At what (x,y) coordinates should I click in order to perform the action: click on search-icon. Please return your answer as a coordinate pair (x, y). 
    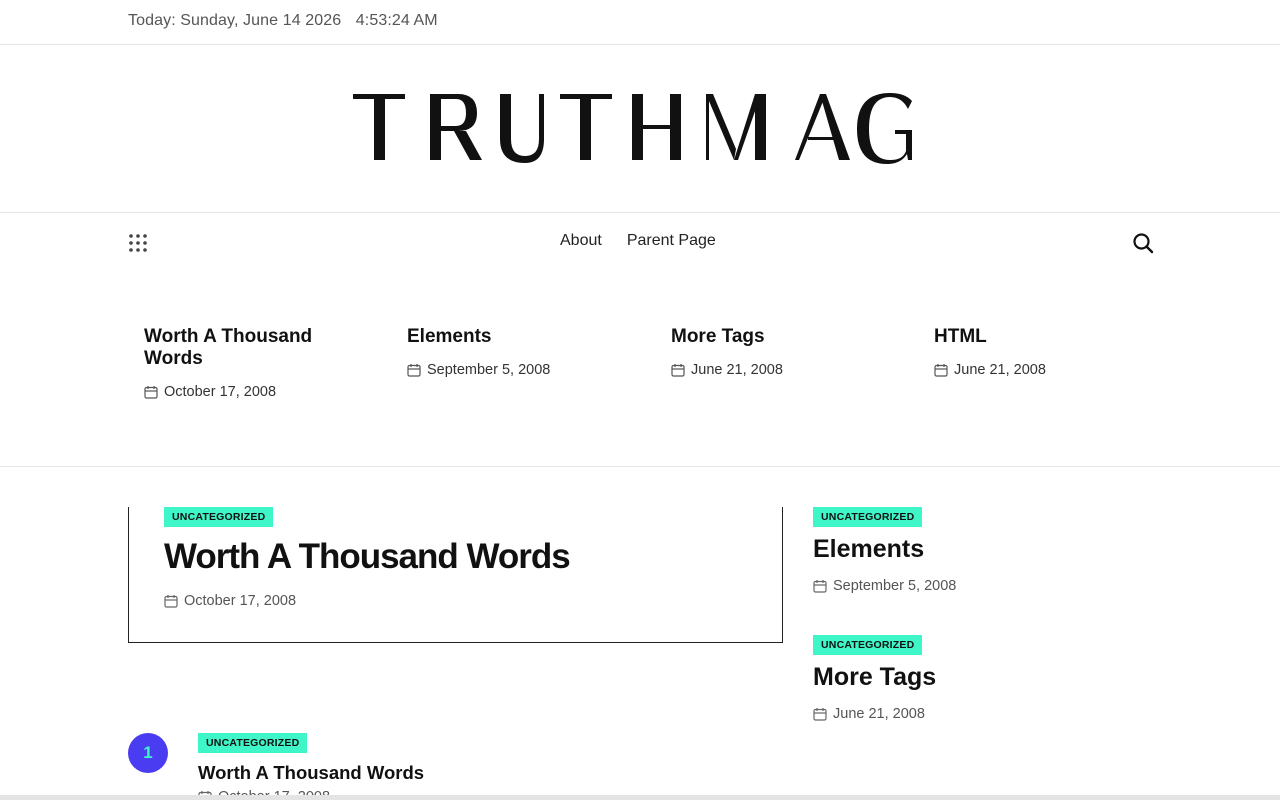
    Looking at the image, I should click on (1143, 243).